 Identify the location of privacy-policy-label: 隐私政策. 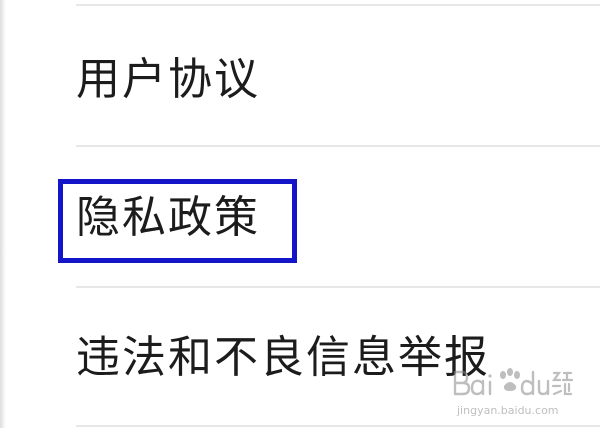
(168, 217).